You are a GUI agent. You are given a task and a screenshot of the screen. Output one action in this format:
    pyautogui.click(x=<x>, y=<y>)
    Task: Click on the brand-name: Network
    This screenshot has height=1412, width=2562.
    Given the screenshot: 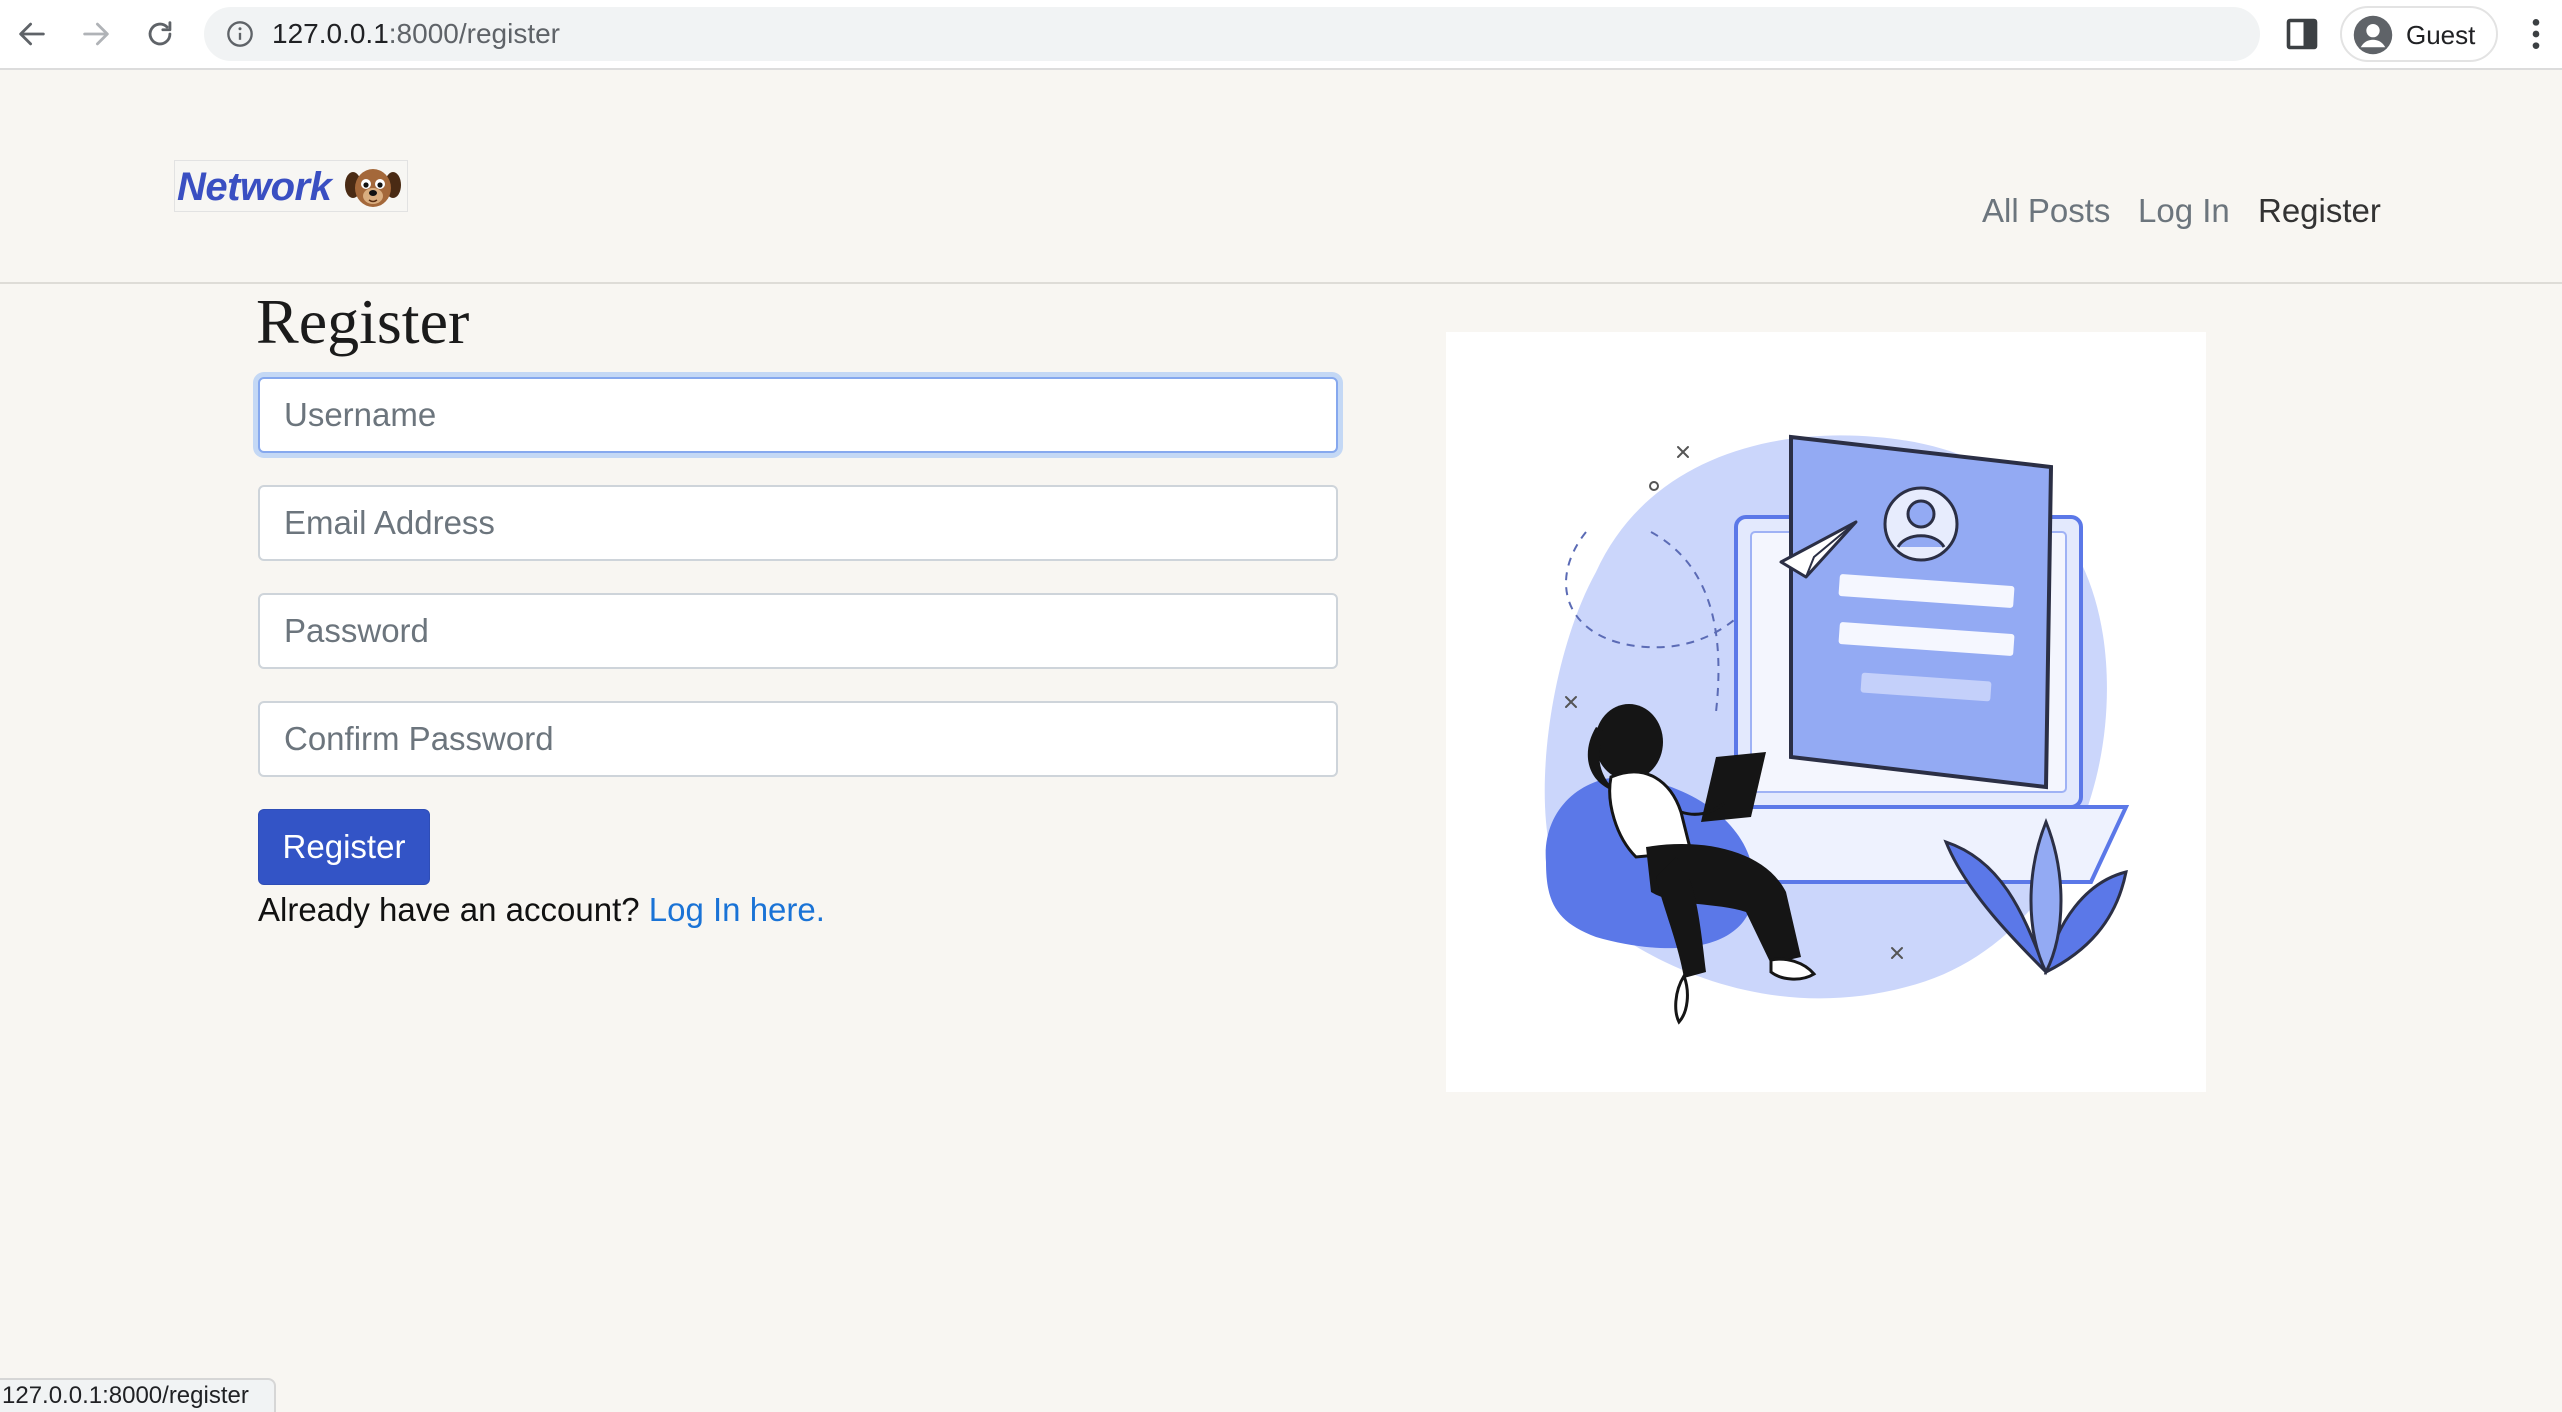 What is the action you would take?
    pyautogui.click(x=254, y=187)
    